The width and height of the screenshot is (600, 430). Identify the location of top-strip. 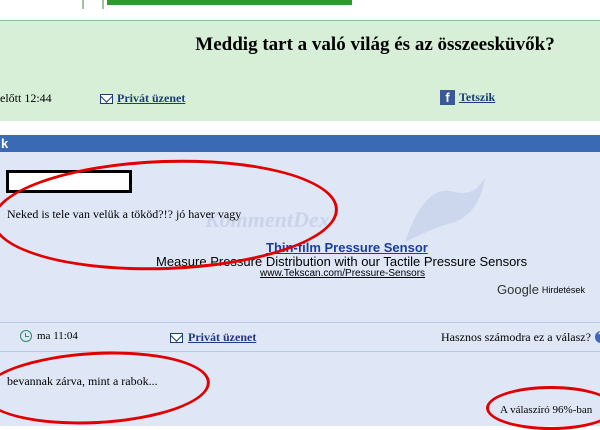
(300, 10).